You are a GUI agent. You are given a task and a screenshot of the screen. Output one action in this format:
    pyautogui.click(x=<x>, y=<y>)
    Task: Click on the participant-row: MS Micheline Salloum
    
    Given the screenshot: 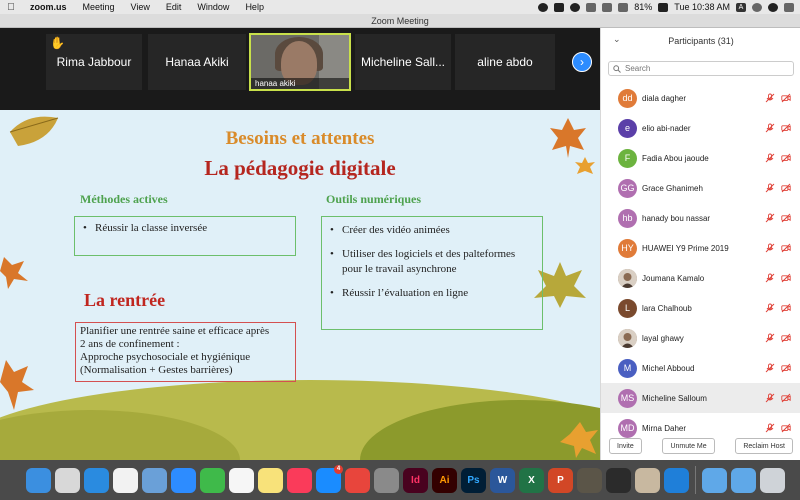 What is the action you would take?
    pyautogui.click(x=700, y=398)
    